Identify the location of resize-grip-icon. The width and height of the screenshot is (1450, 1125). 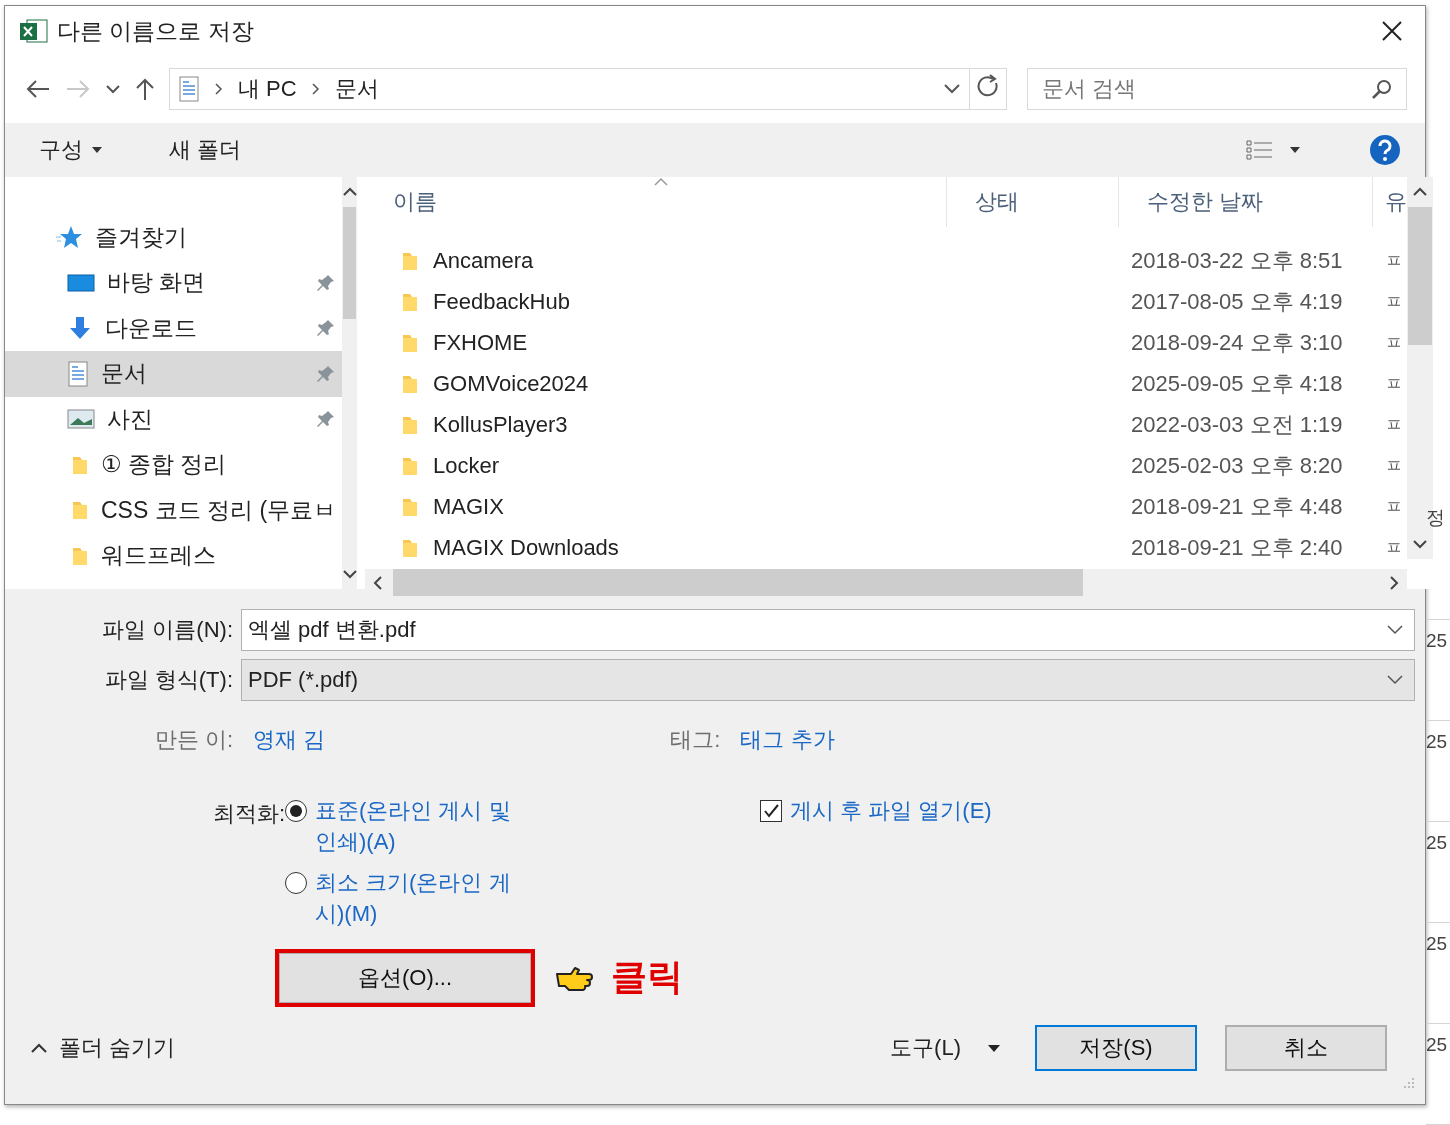
(1408, 1083).